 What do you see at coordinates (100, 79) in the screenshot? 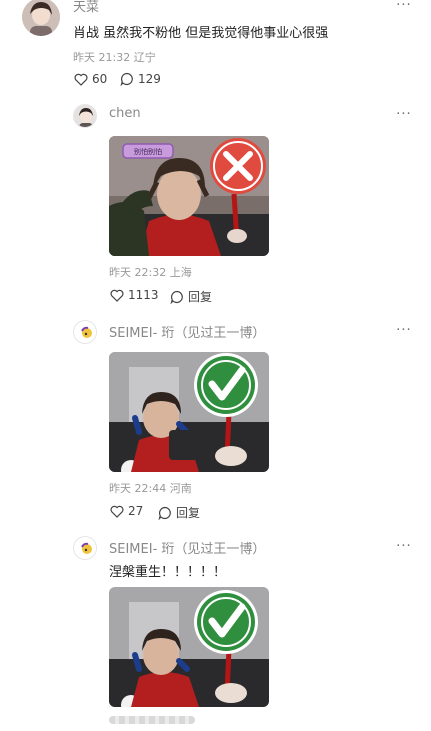
I see `like-count: 60` at bounding box center [100, 79].